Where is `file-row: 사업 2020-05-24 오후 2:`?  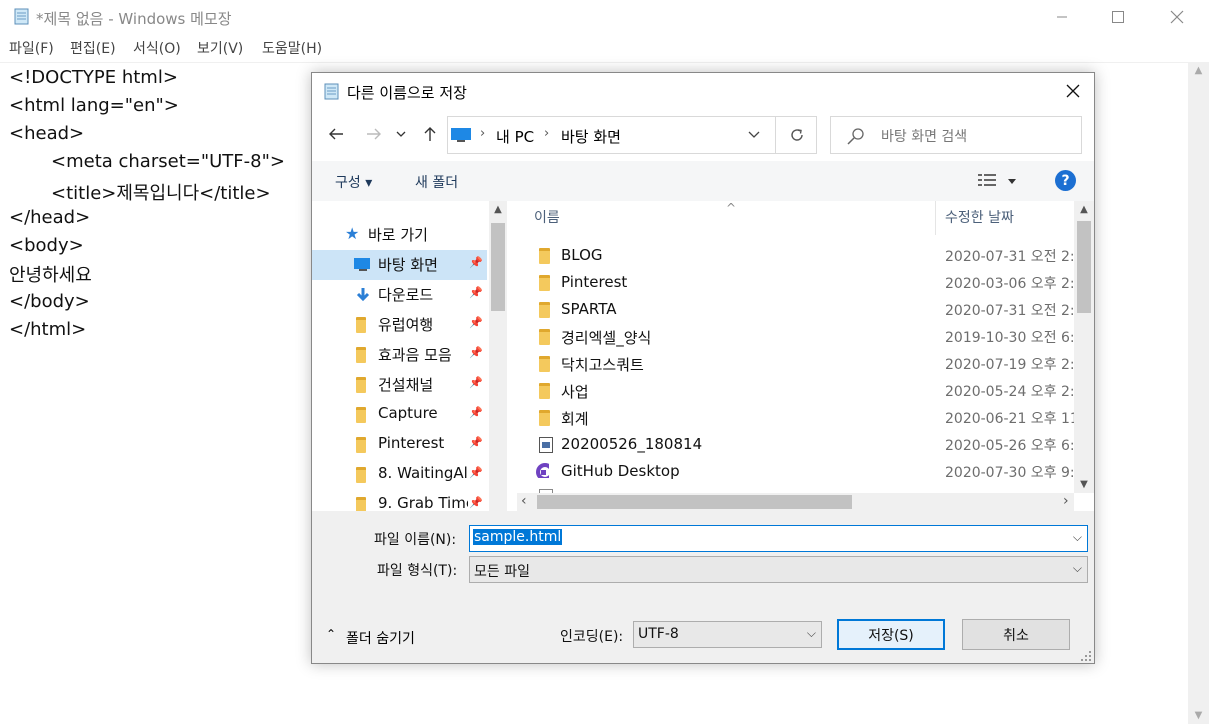
file-row: 사업 2020-05-24 오후 2: is located at coordinates (801, 390).